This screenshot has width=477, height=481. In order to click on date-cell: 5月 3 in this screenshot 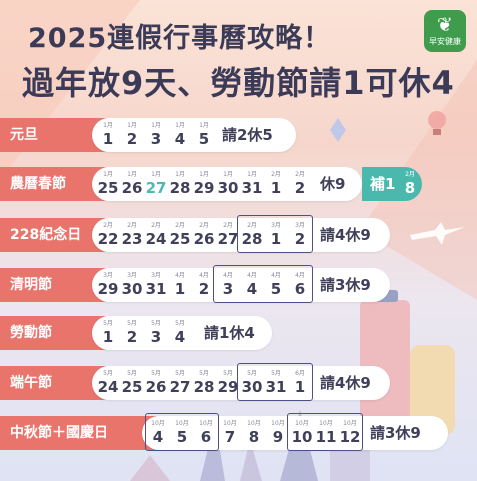, I will do `click(156, 333)`.